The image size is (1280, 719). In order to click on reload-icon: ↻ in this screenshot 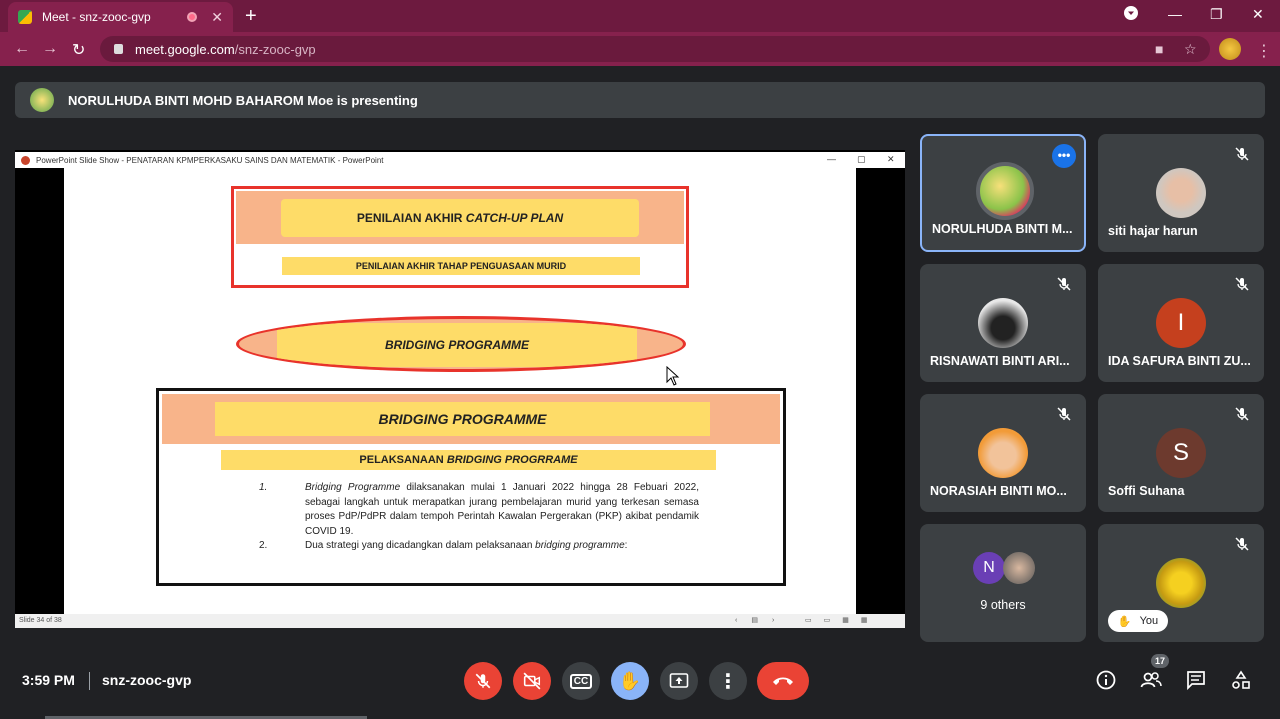, I will do `click(78, 50)`.